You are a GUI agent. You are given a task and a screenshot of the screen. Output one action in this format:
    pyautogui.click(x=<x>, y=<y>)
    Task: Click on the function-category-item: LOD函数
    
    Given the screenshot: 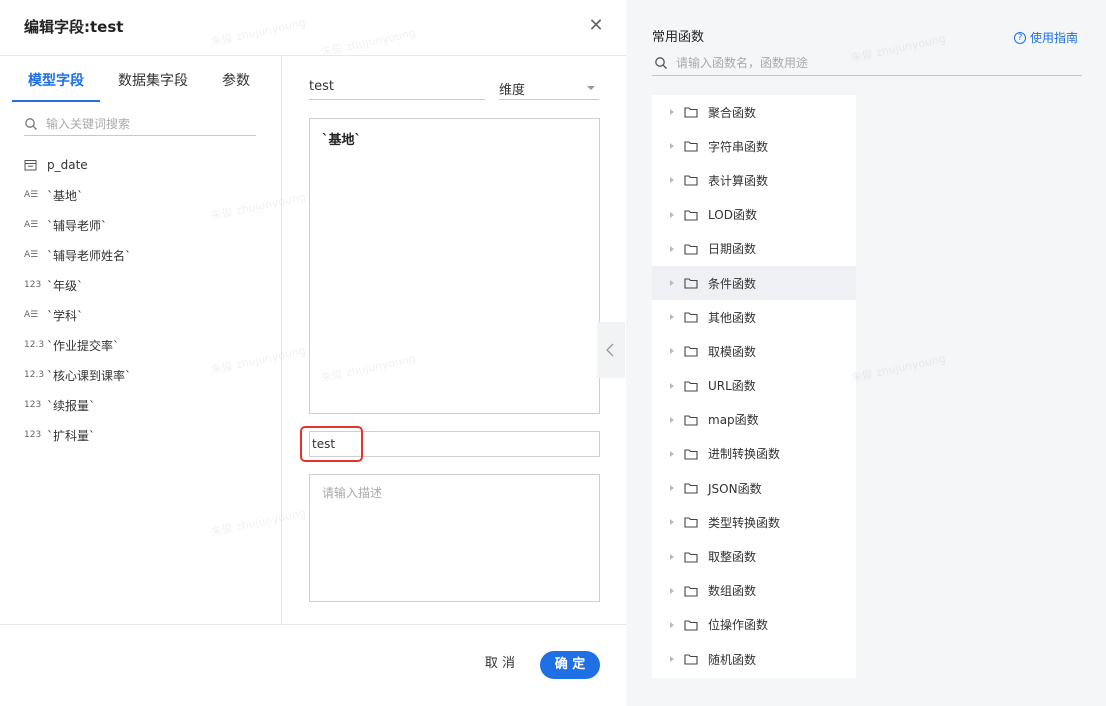 What is the action you would take?
    pyautogui.click(x=754, y=215)
    